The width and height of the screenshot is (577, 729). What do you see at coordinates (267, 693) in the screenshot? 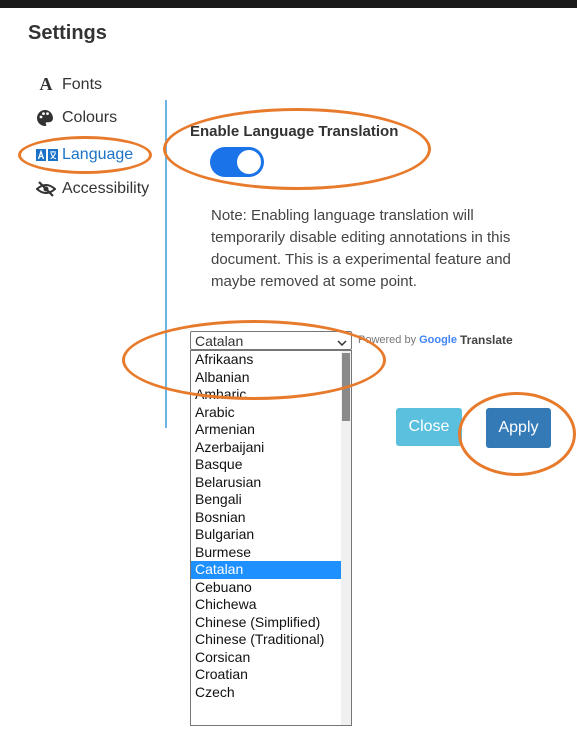
I see `language-option: Czech` at bounding box center [267, 693].